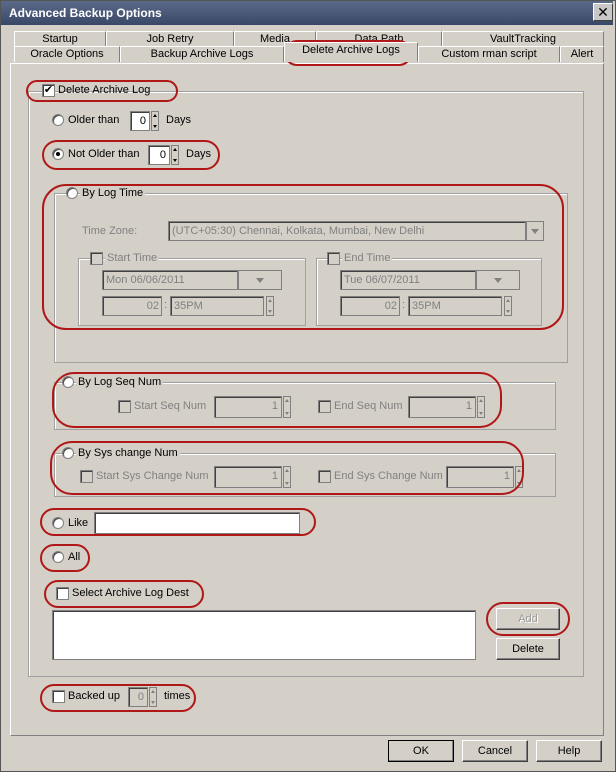 Image resolution: width=616 pixels, height=772 pixels. Describe the element at coordinates (523, 39) in the screenshot. I see `tab-vaulttracking: VaultTracking` at that location.